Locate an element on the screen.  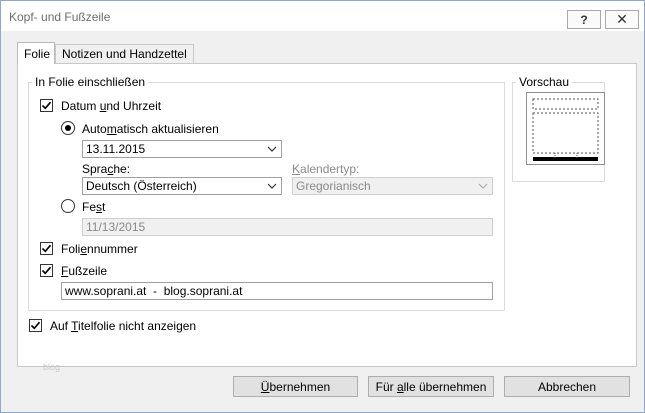
language-select: Deutsch (Österreich) is located at coordinates (182, 186).